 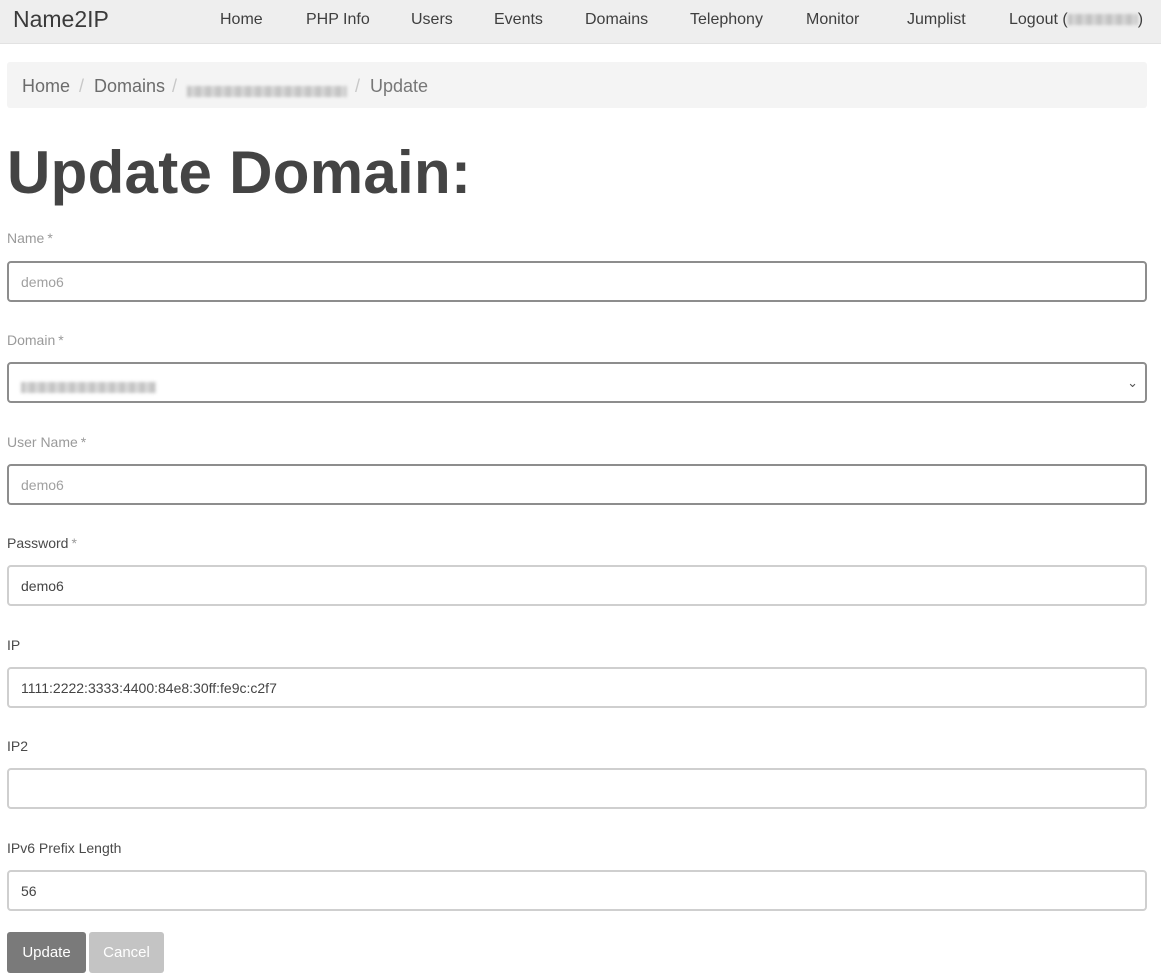 I want to click on nav-home: Home, so click(x=241, y=20).